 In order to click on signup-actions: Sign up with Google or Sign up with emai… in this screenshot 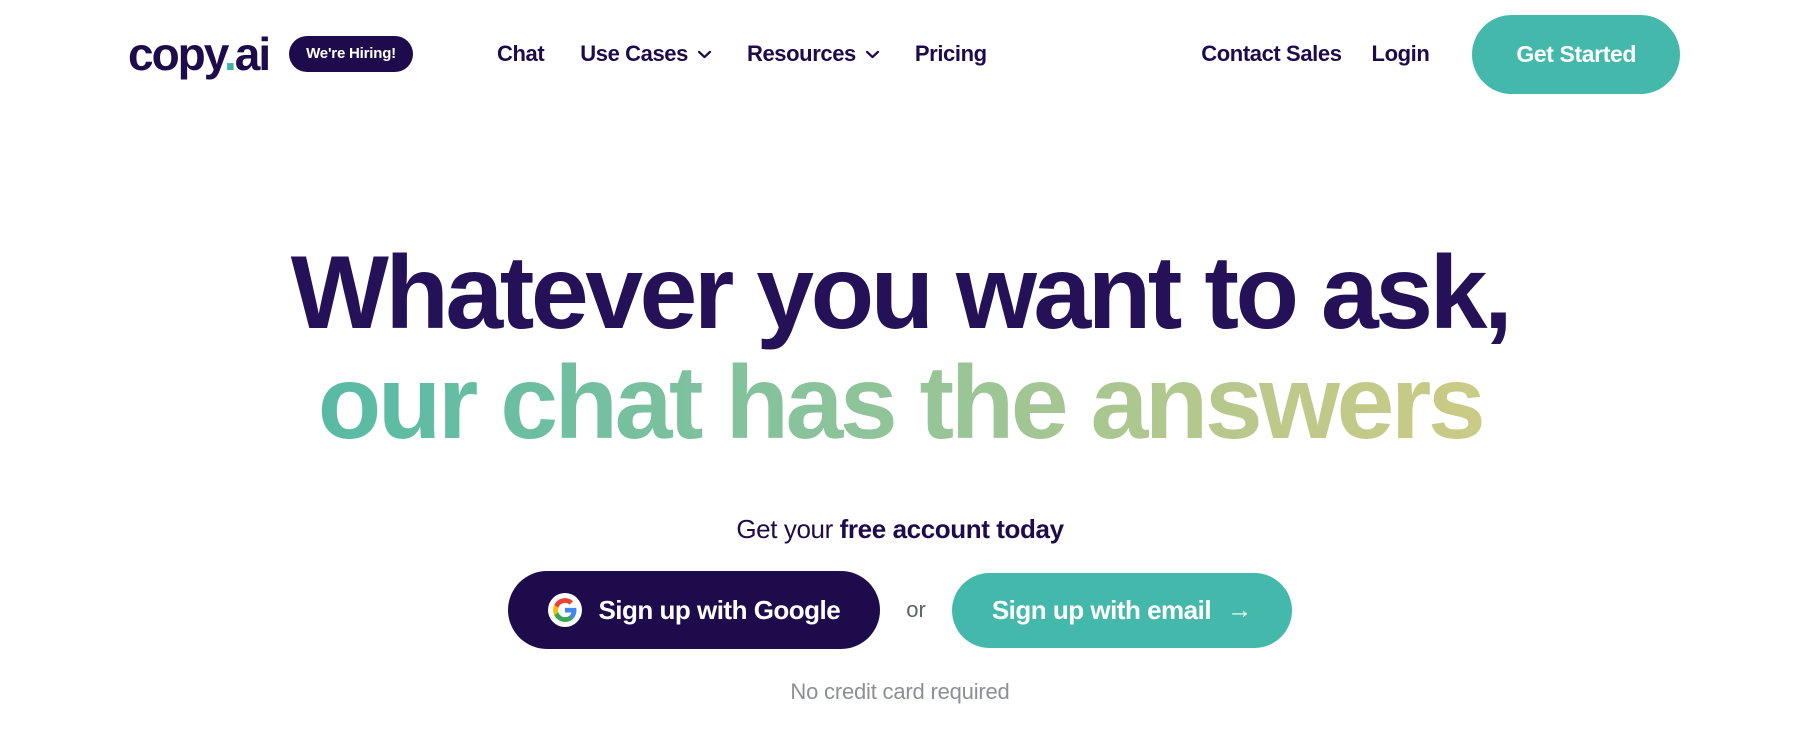, I will do `click(900, 610)`.